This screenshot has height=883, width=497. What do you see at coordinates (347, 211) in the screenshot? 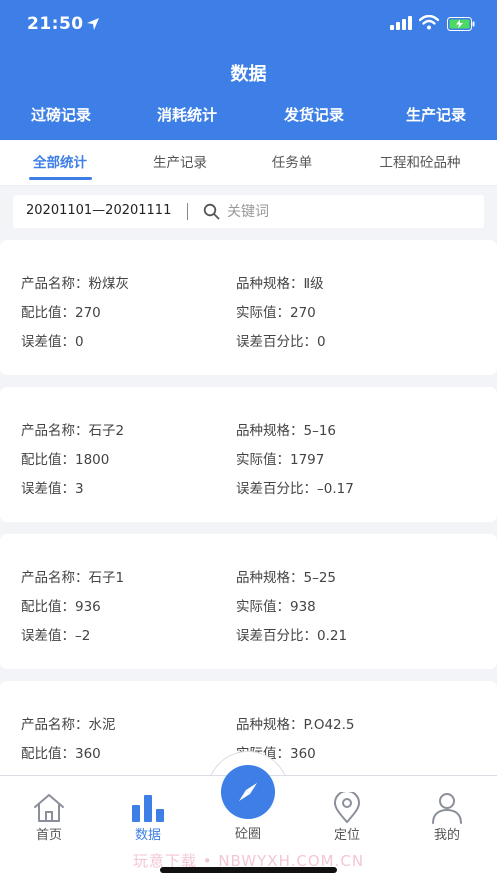
I see `search-input` at bounding box center [347, 211].